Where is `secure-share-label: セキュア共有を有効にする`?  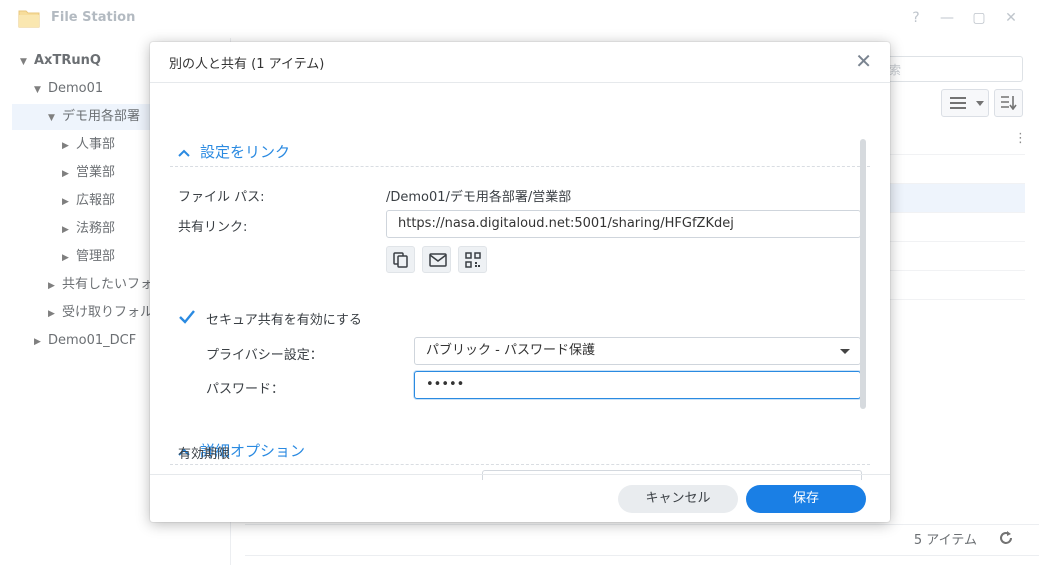
secure-share-label: セキュア共有を有効にする is located at coordinates (284, 320).